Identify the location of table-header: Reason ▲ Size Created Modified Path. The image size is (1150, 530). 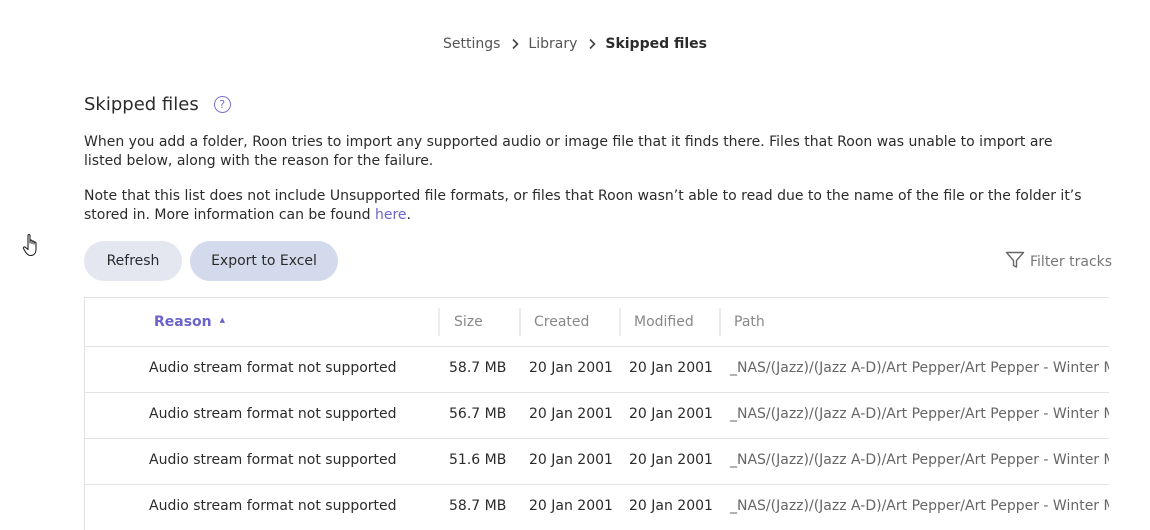
(597, 322).